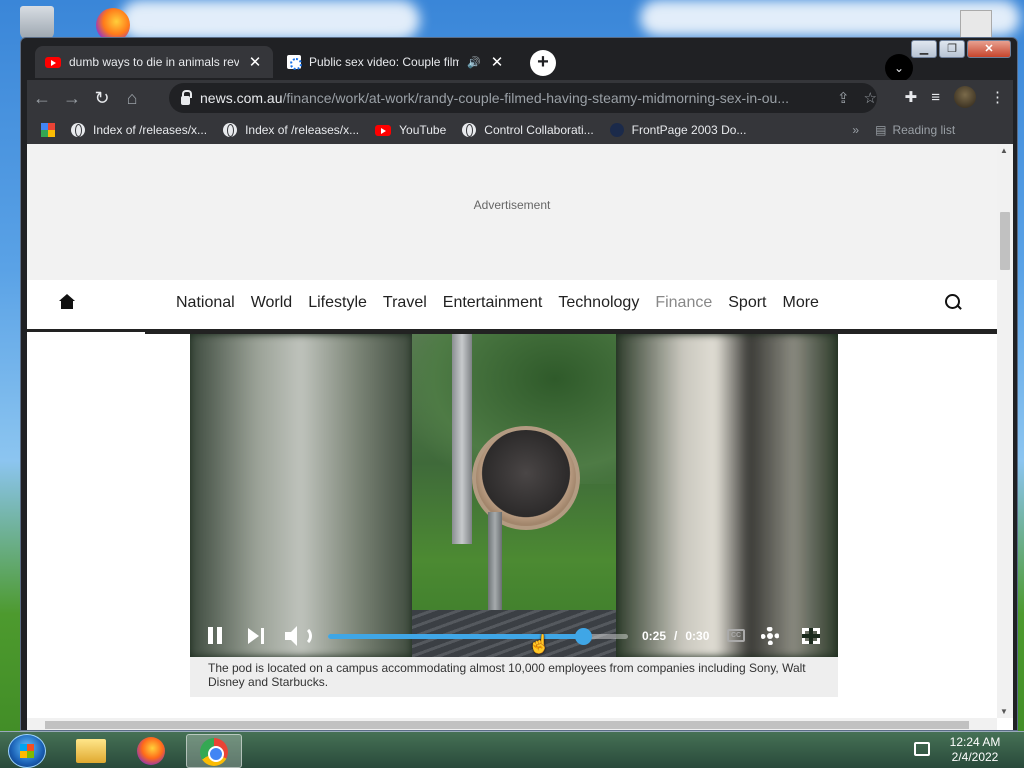 The width and height of the screenshot is (1024, 768). What do you see at coordinates (272, 303) in the screenshot?
I see `nav-link-world: World` at bounding box center [272, 303].